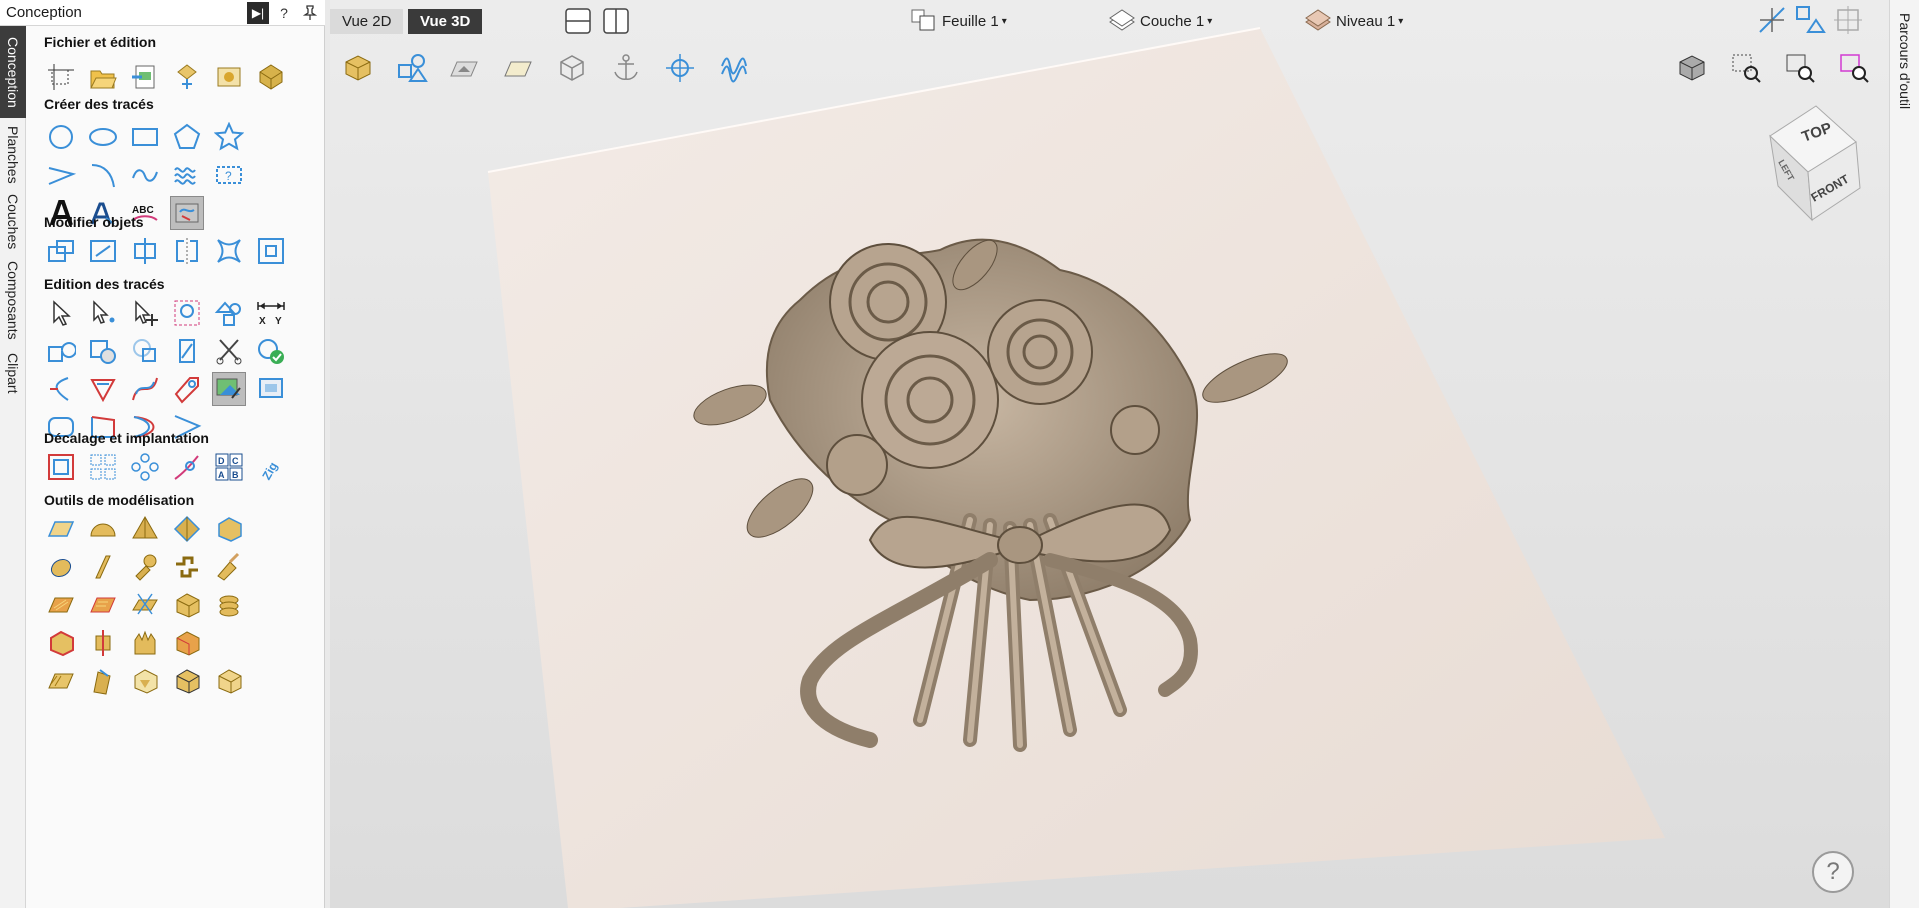 The image size is (1919, 908). Describe the element at coordinates (187, 77) in the screenshot. I see `import-component-icon` at that location.